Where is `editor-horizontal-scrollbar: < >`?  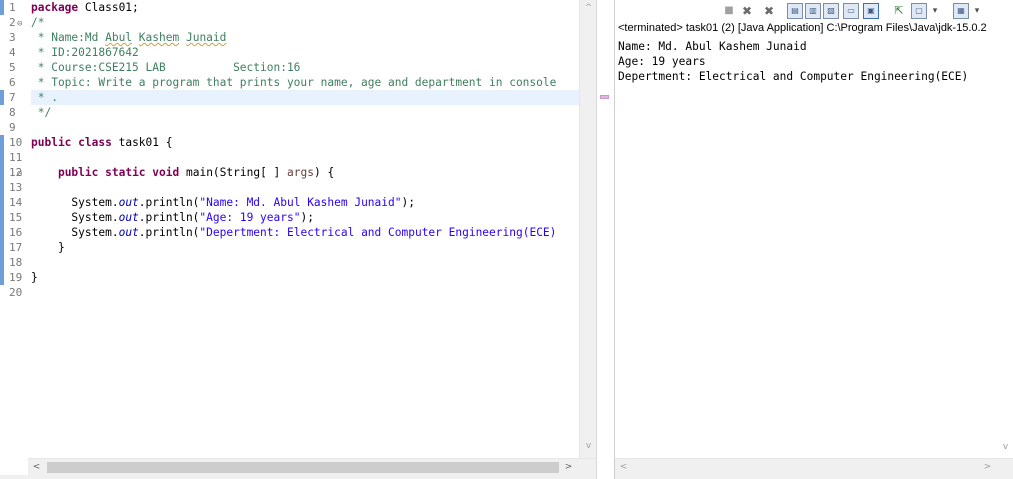
editor-horizontal-scrollbar: < > is located at coordinates (312, 466).